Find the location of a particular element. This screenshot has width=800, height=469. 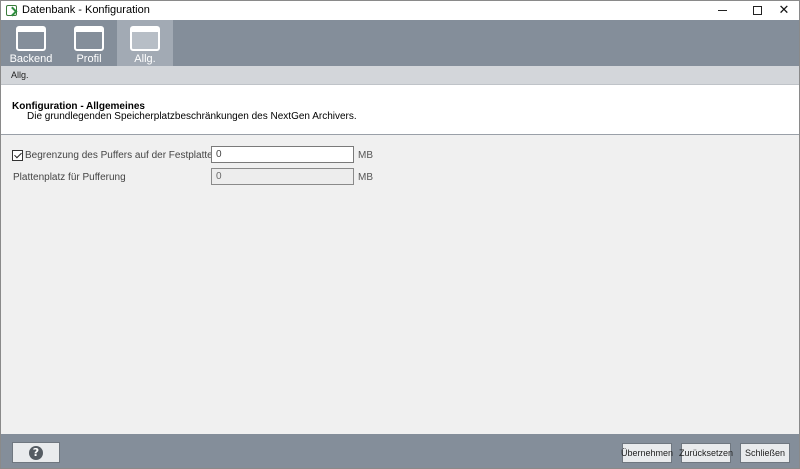

apply-button: Übernehmen is located at coordinates (647, 453).